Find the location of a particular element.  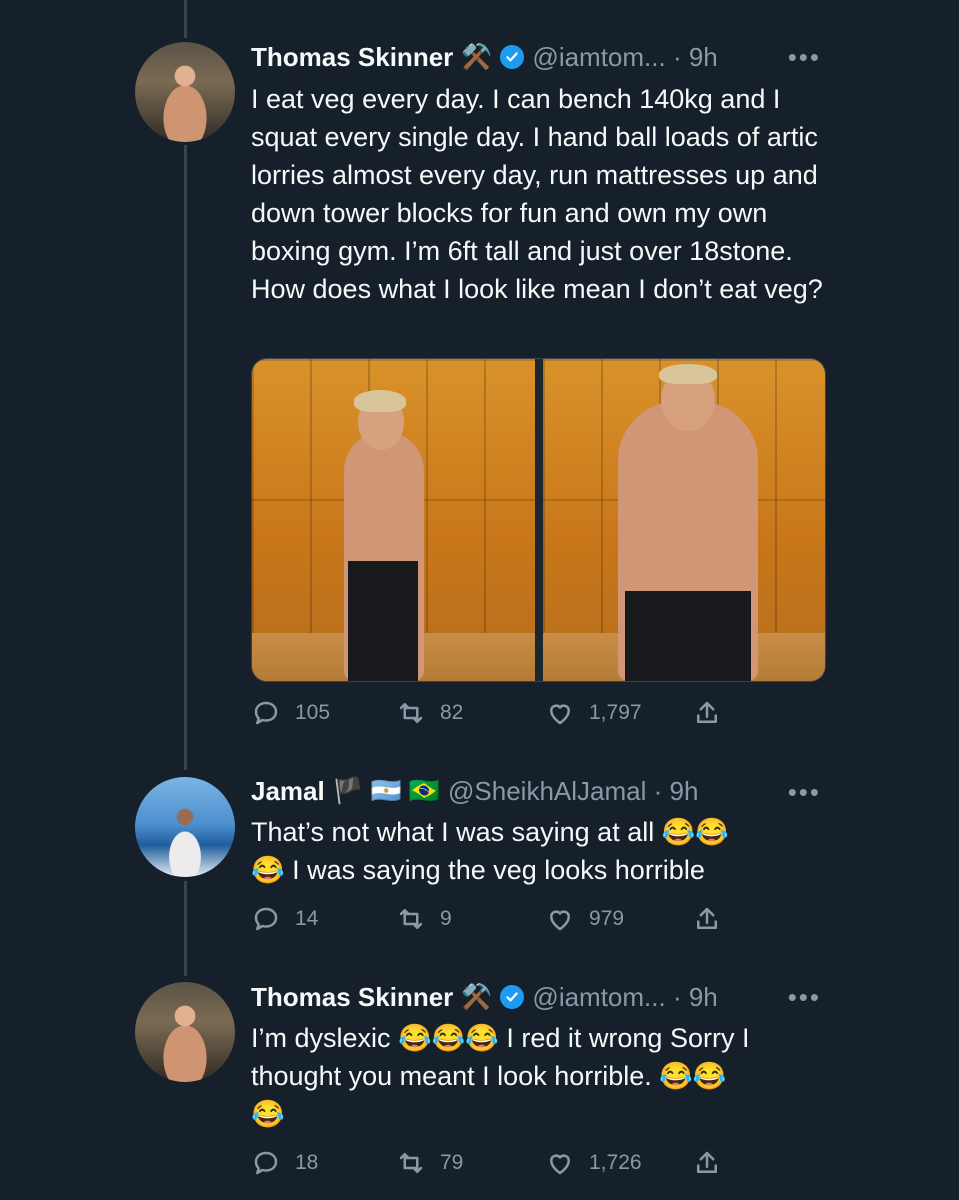

reply-count: 18 is located at coordinates (307, 1162).